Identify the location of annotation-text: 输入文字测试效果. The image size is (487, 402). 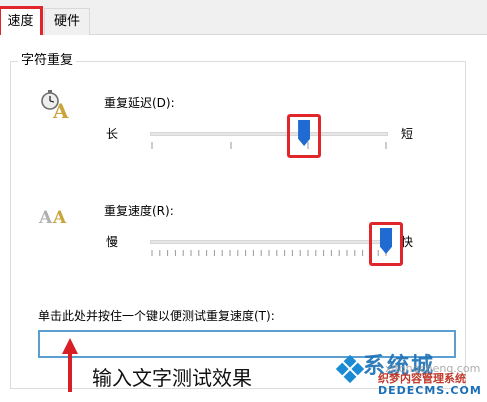
(172, 378).